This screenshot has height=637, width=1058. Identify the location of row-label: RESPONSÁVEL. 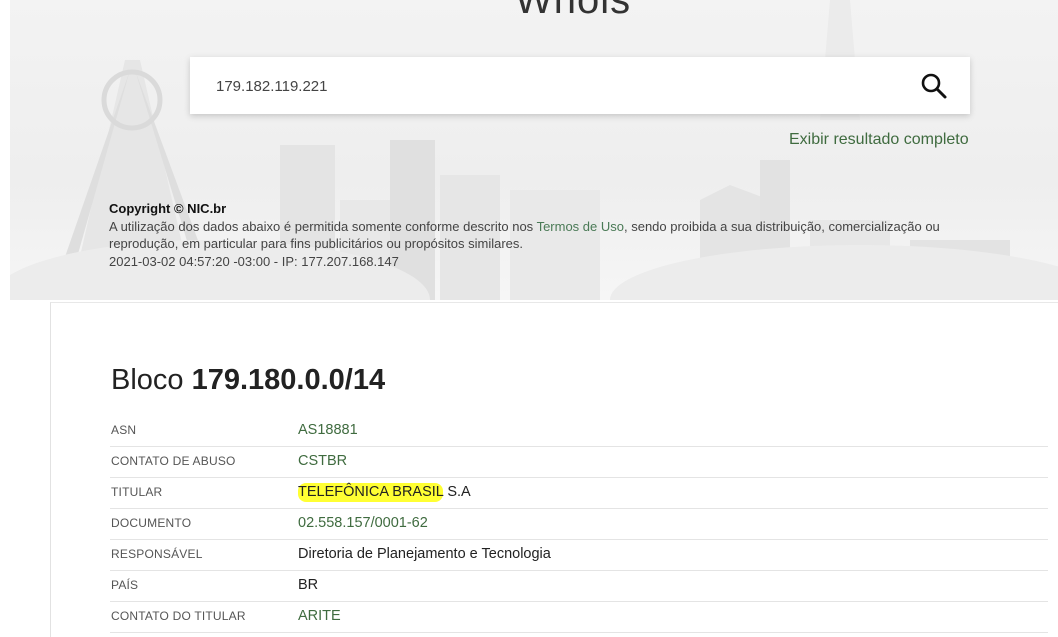
(157, 554).